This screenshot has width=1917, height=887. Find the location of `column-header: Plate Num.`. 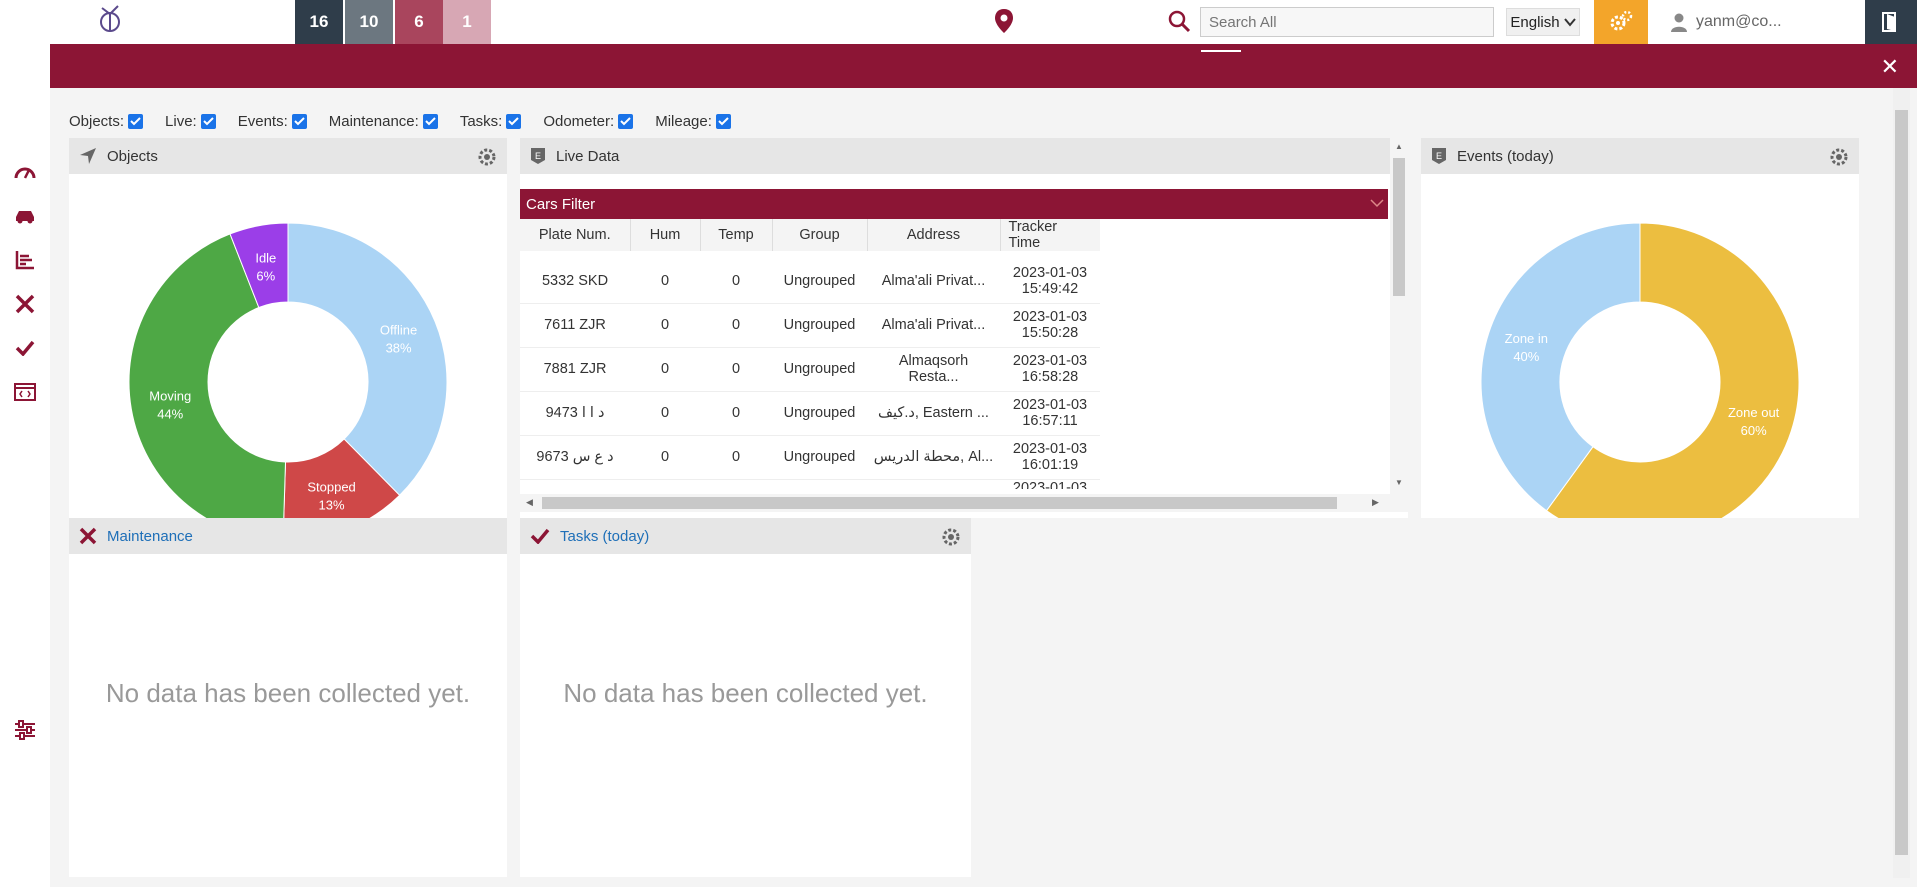

column-header: Plate Num. is located at coordinates (575, 235).